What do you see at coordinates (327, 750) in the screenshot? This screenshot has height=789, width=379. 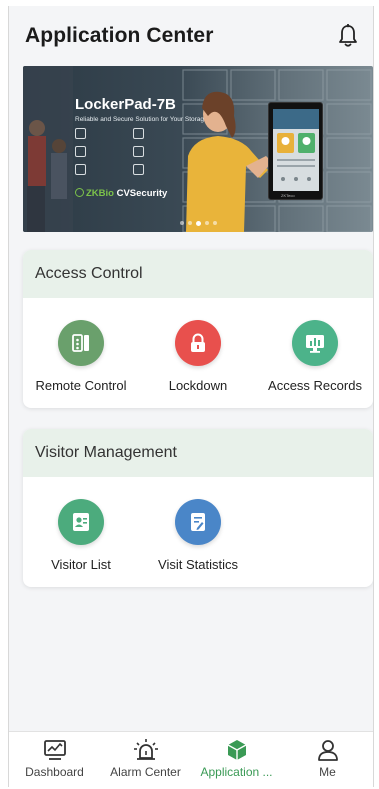 I see `user-icon` at bounding box center [327, 750].